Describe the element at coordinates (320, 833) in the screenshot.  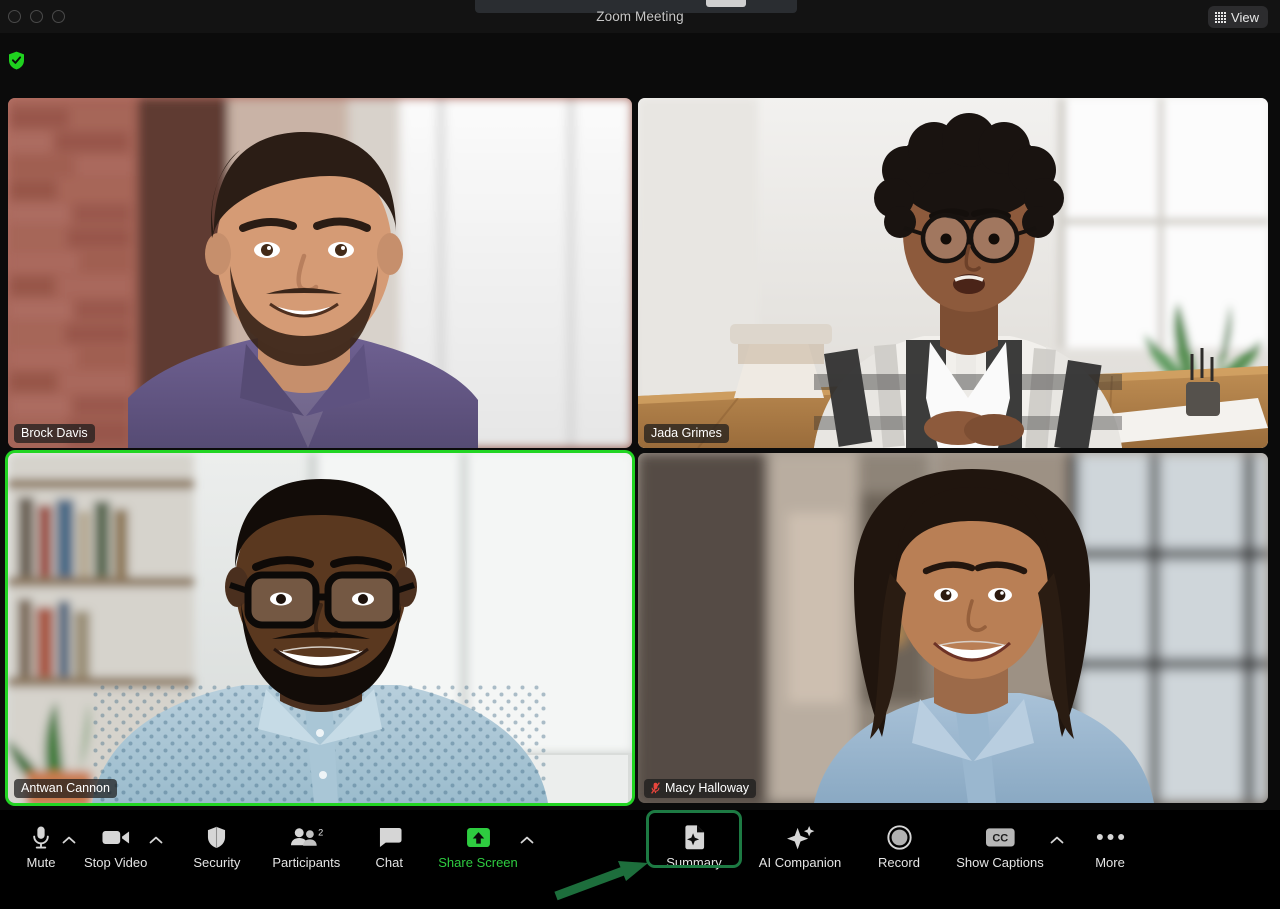
I see `svg-text: 2` at that location.